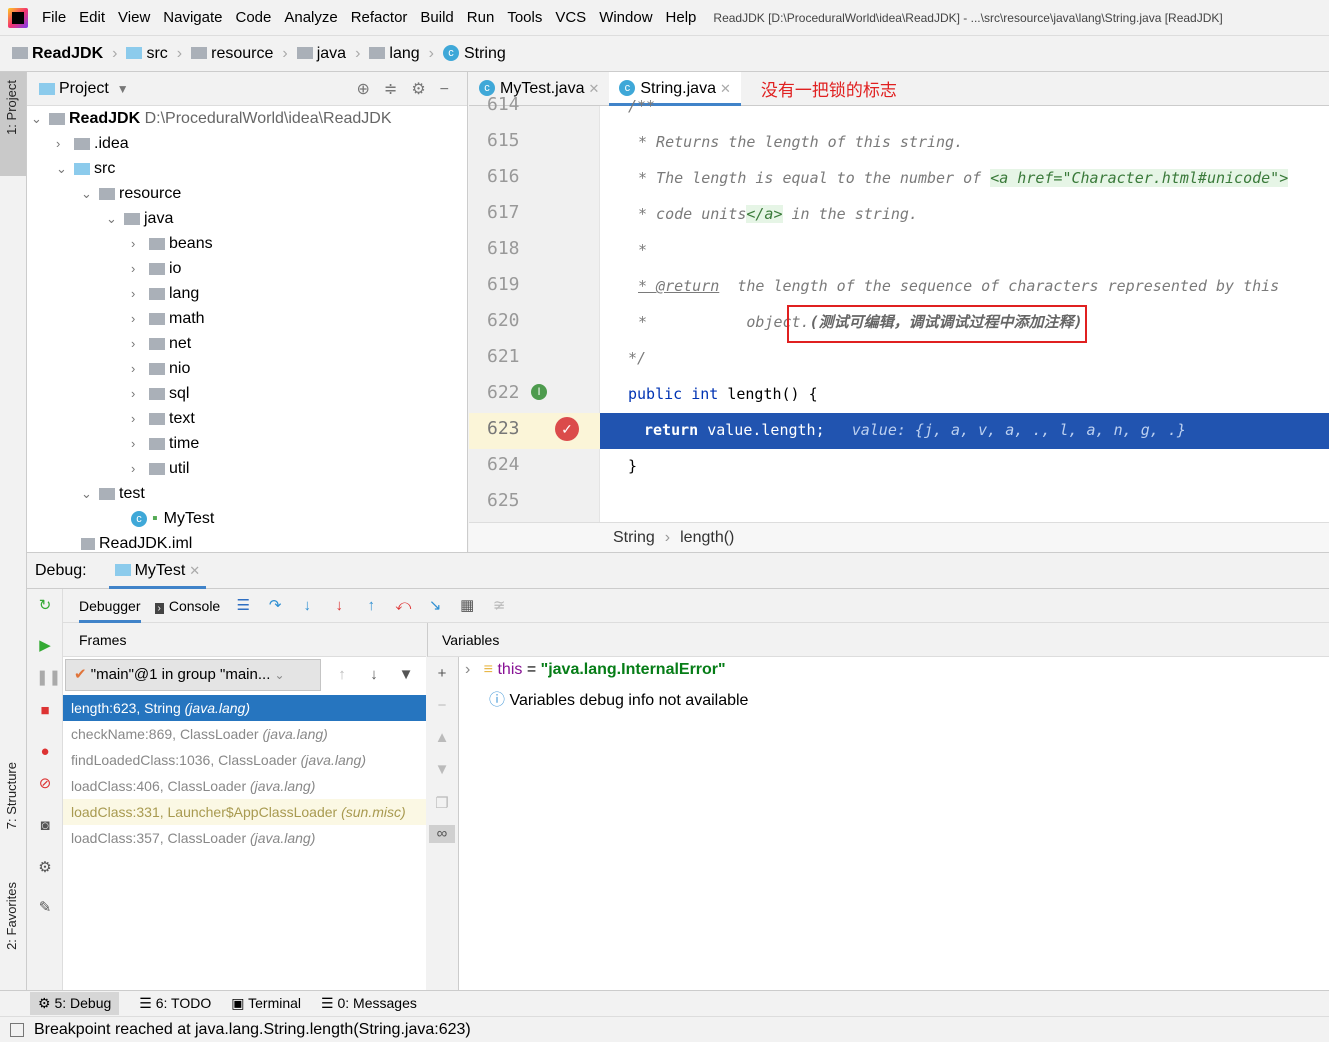  Describe the element at coordinates (567, 429) in the screenshot. I see `breakpoint-icon: ✓` at that location.